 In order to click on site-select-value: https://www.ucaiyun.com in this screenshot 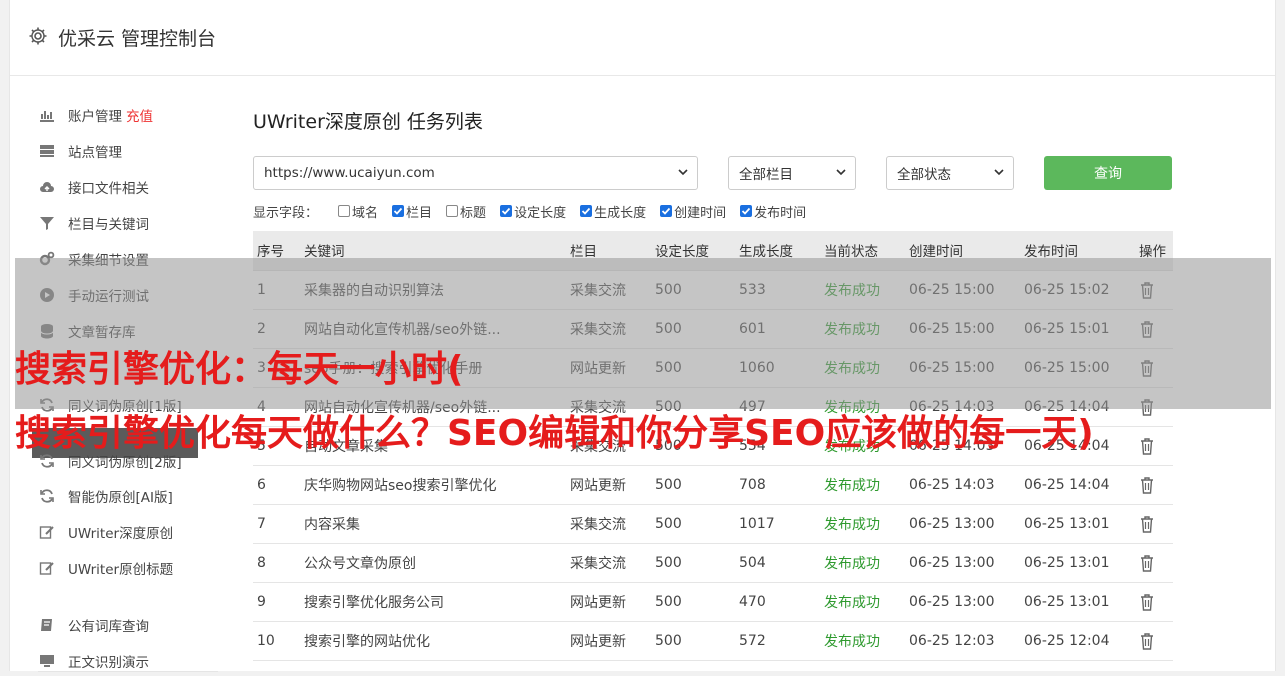, I will do `click(349, 173)`.